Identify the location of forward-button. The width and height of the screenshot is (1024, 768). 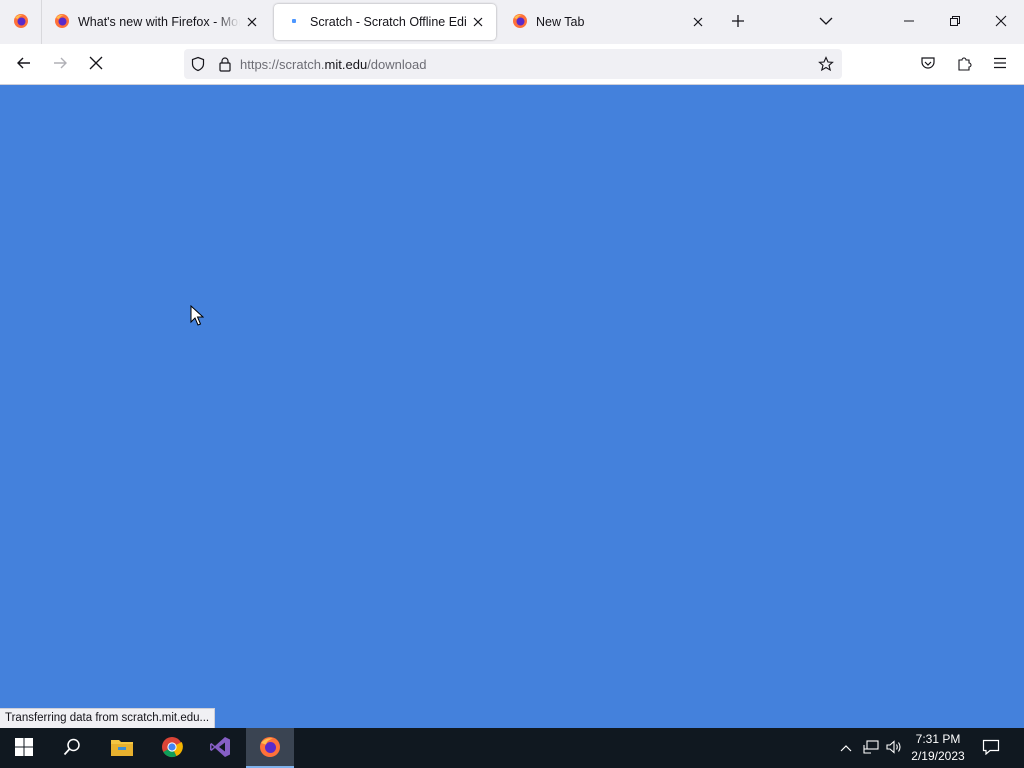
(60, 64).